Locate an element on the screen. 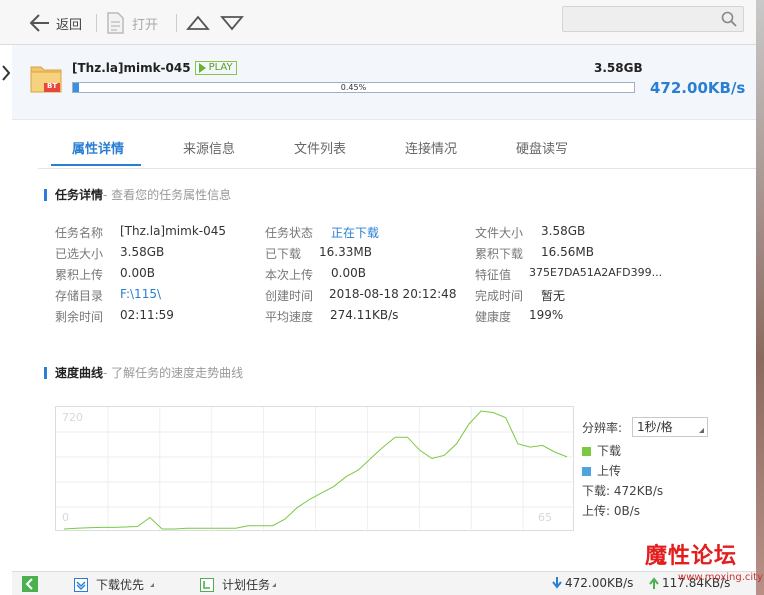 The image size is (764, 595). move-down-button is located at coordinates (232, 23).